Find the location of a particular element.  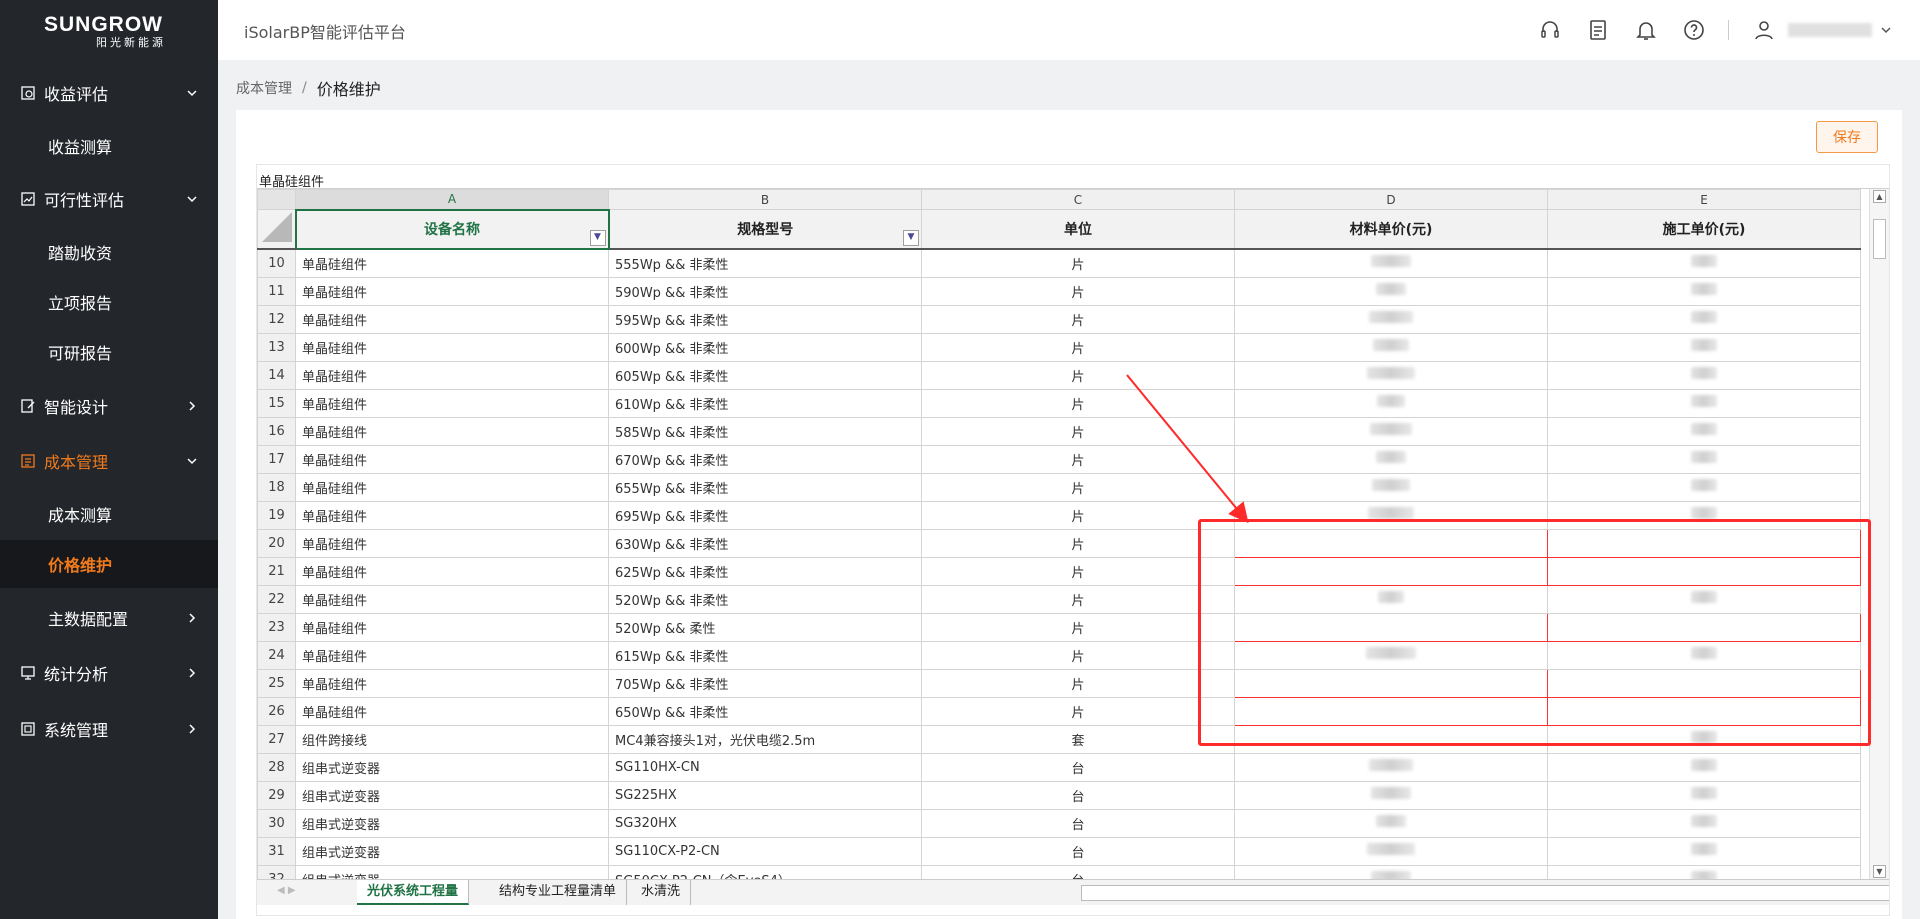

scroll-down-icon: ▼ is located at coordinates (1879, 871).